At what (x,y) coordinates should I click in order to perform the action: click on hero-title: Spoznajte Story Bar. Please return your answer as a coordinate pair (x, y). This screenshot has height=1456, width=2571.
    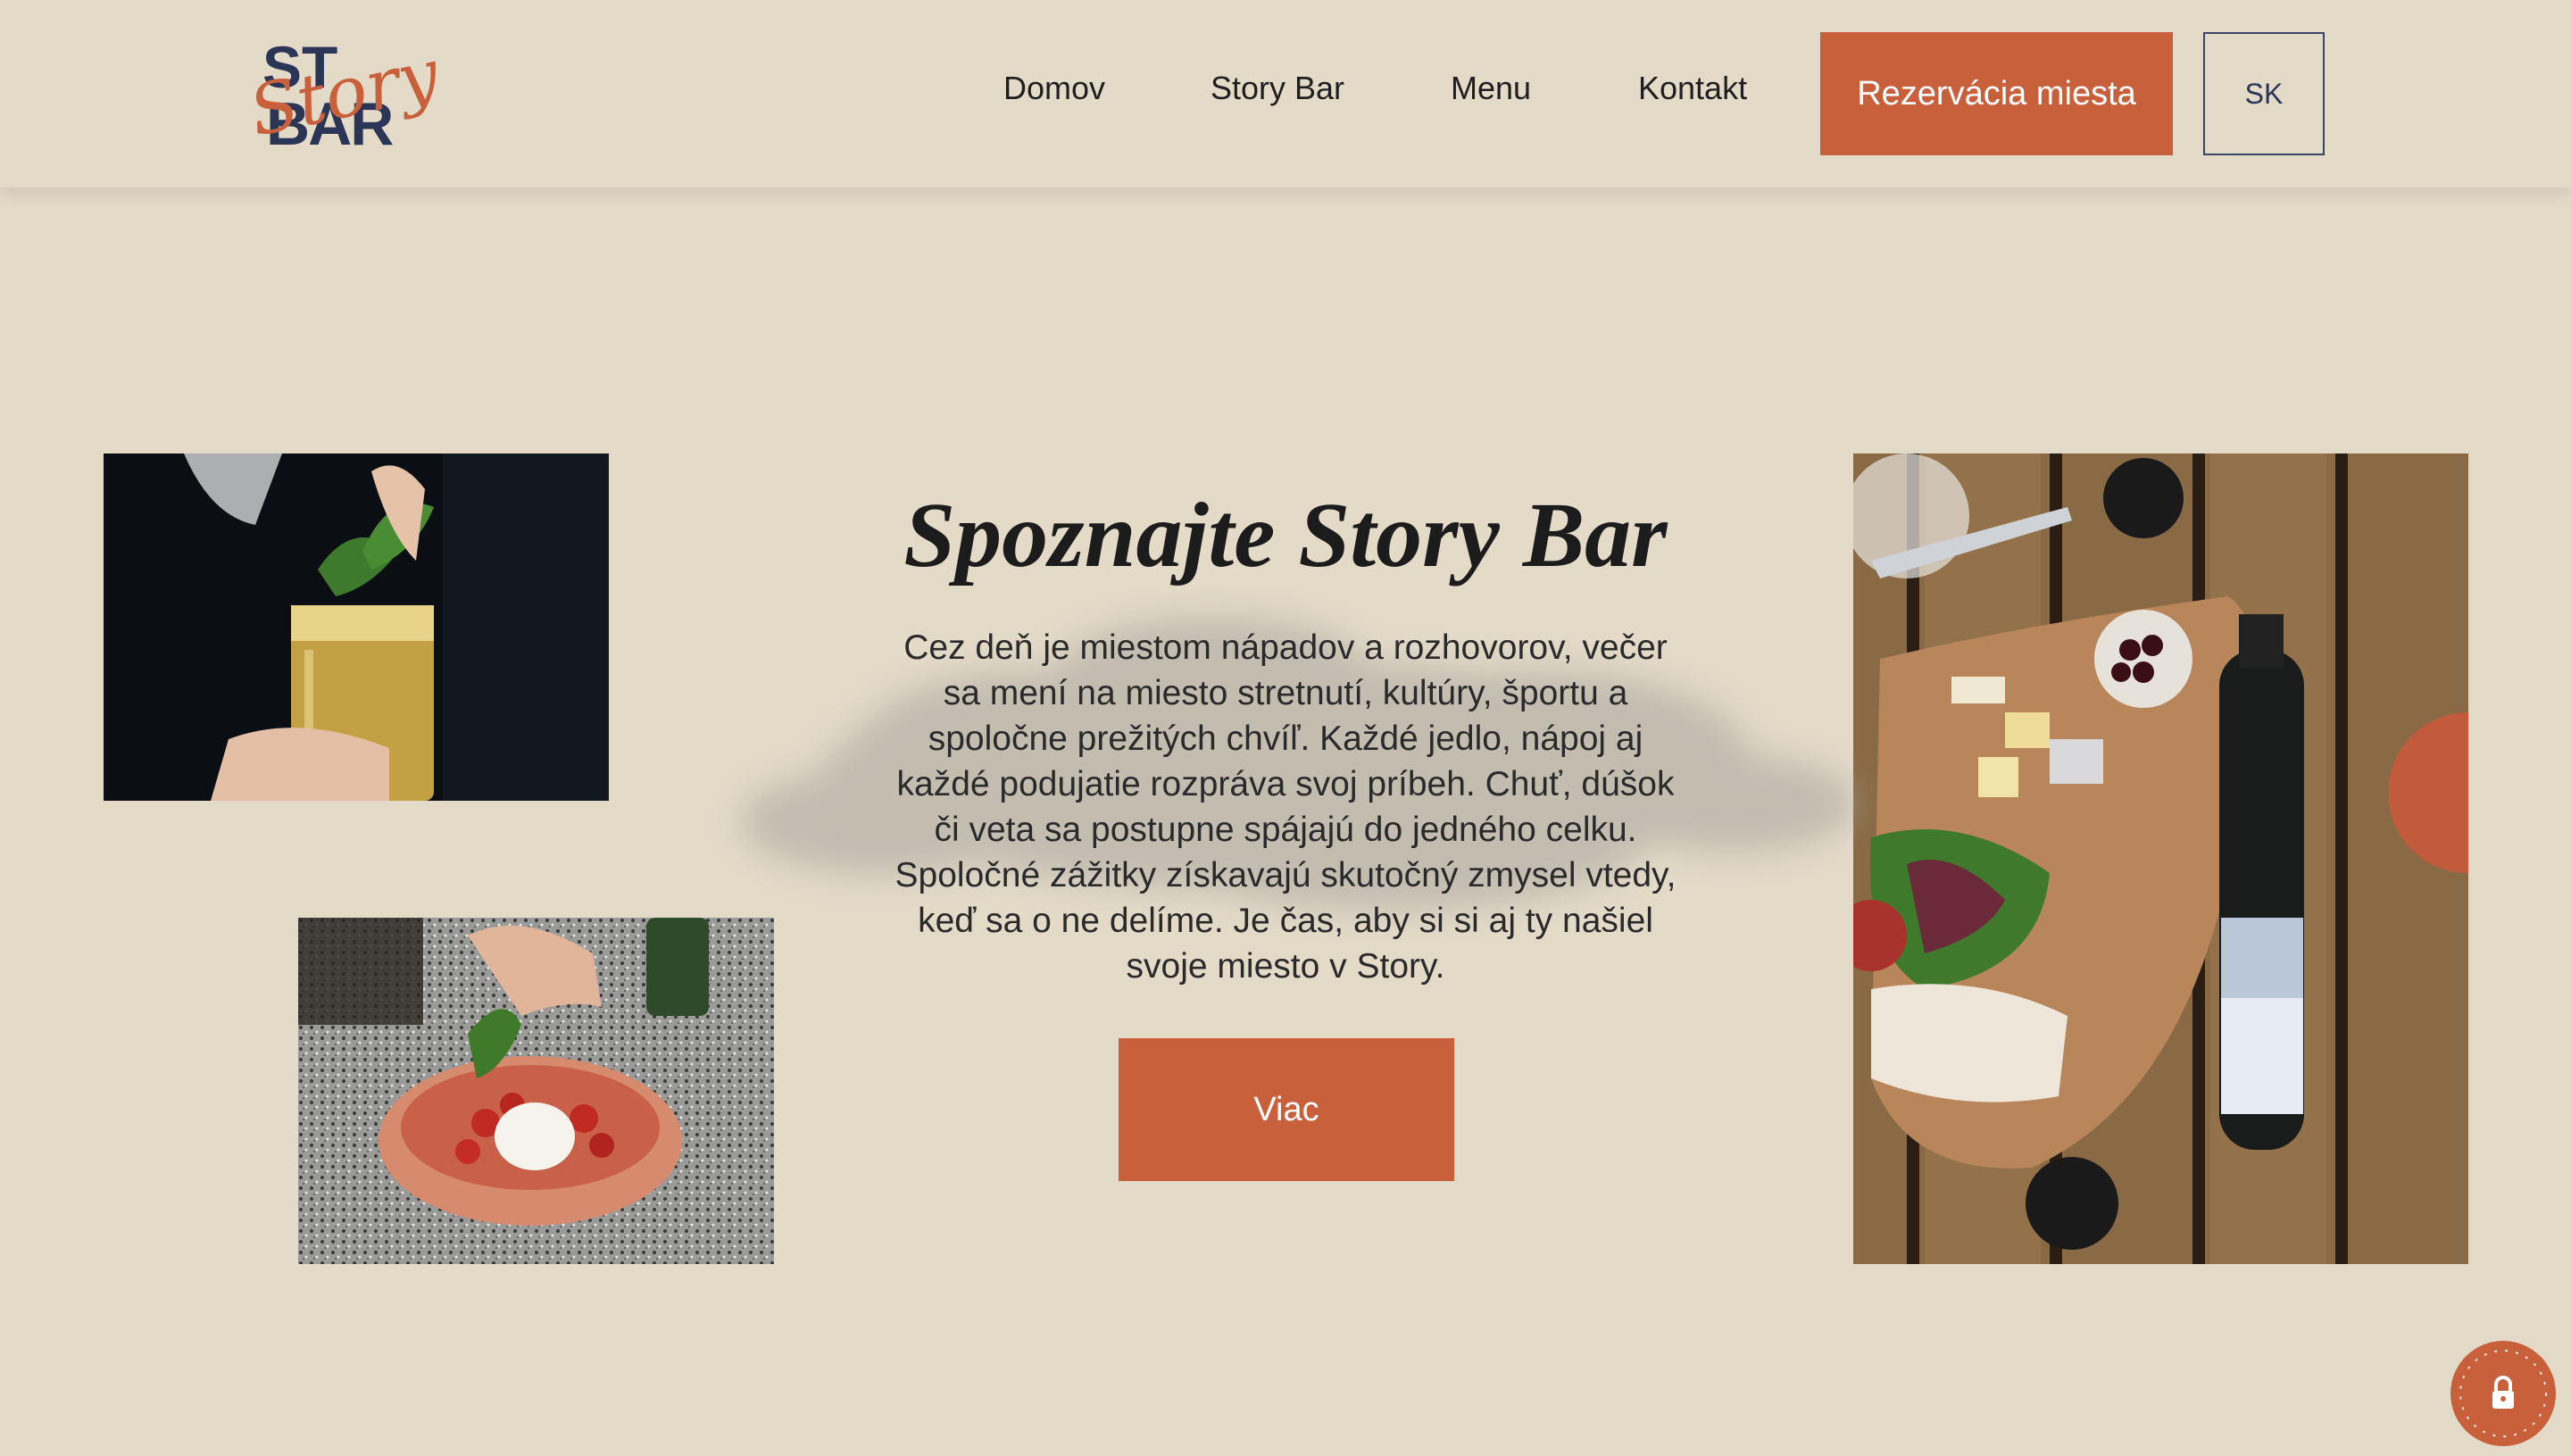
    Looking at the image, I should click on (1285, 536).